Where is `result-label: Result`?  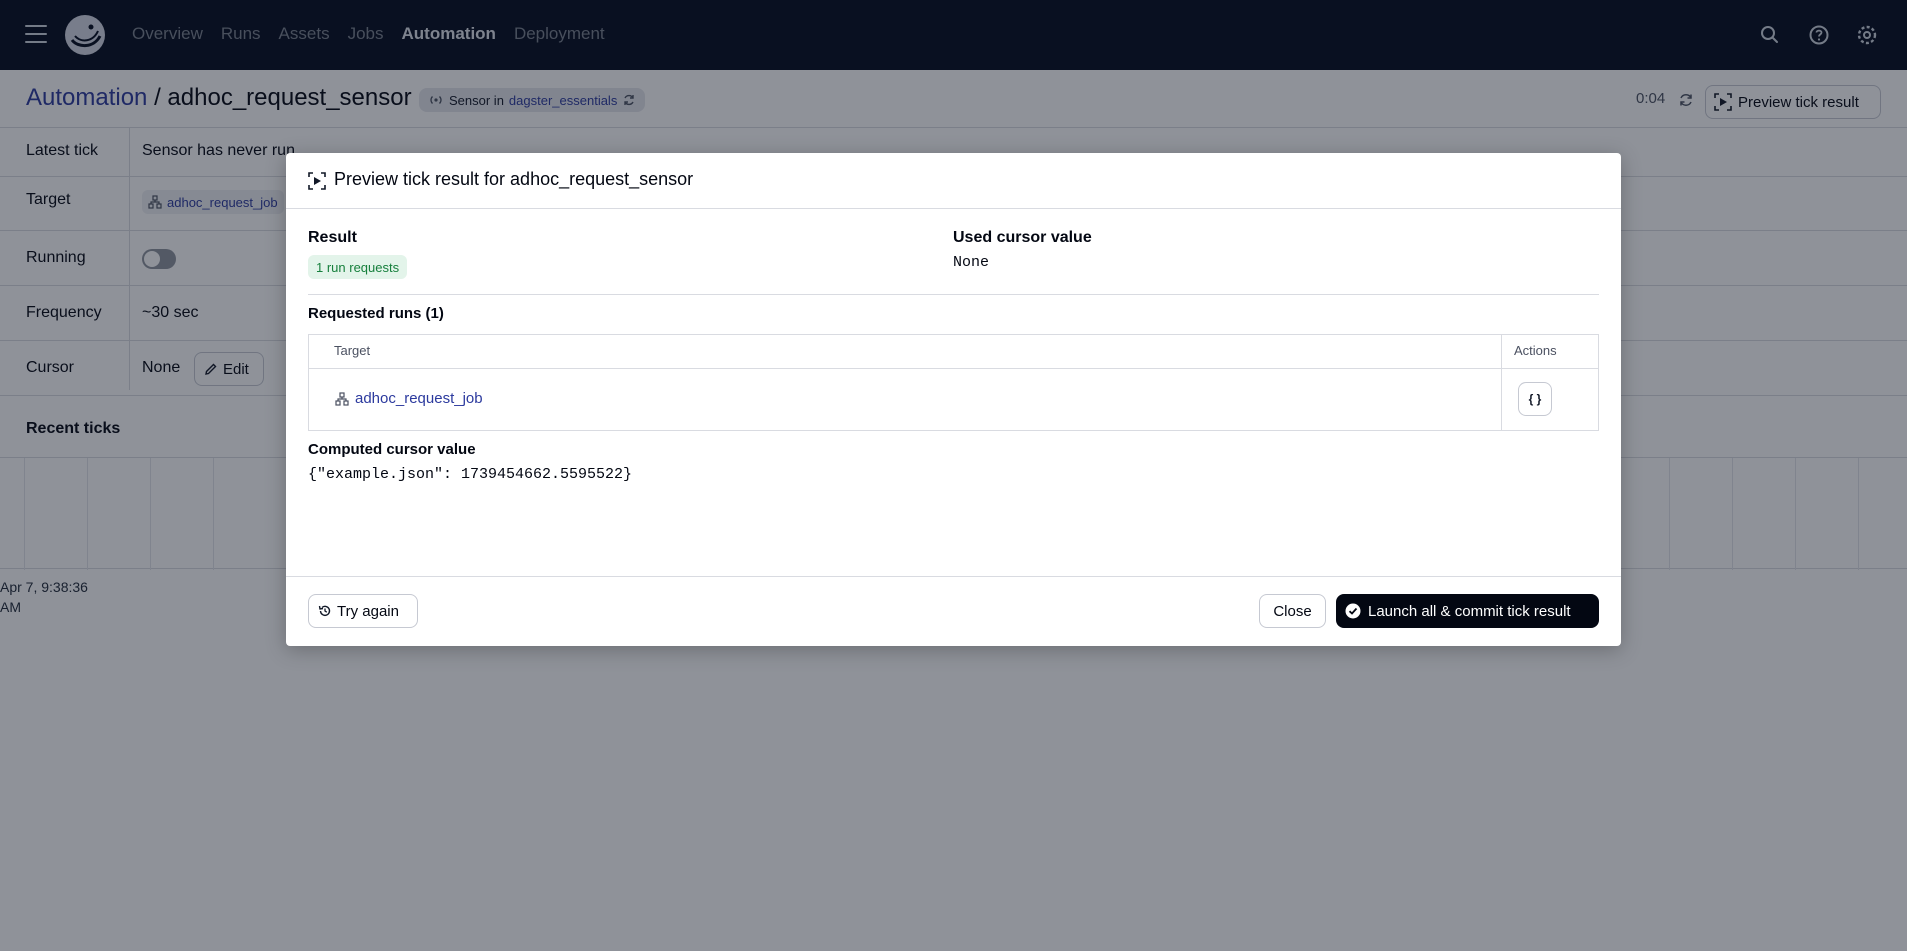 result-label: Result is located at coordinates (332, 237).